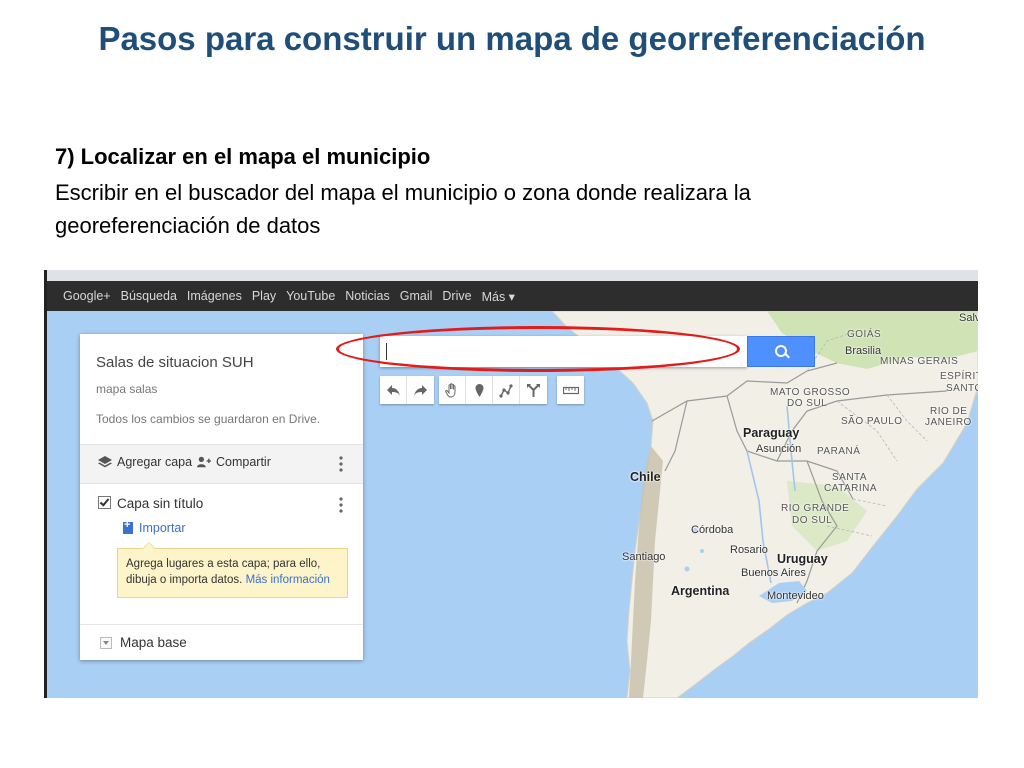 This screenshot has height=768, width=1024. I want to click on add-marker-button, so click(479, 390).